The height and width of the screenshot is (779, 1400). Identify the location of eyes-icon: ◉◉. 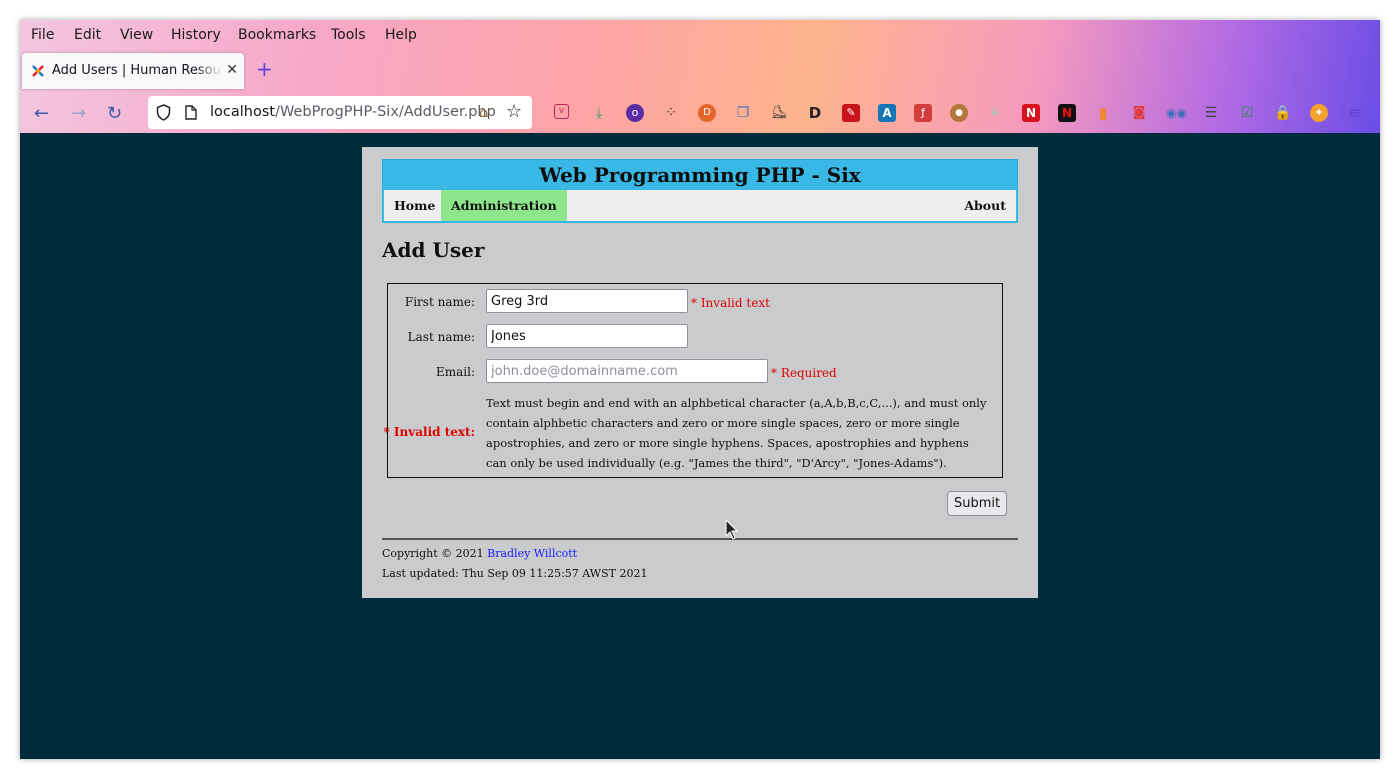
(1176, 113).